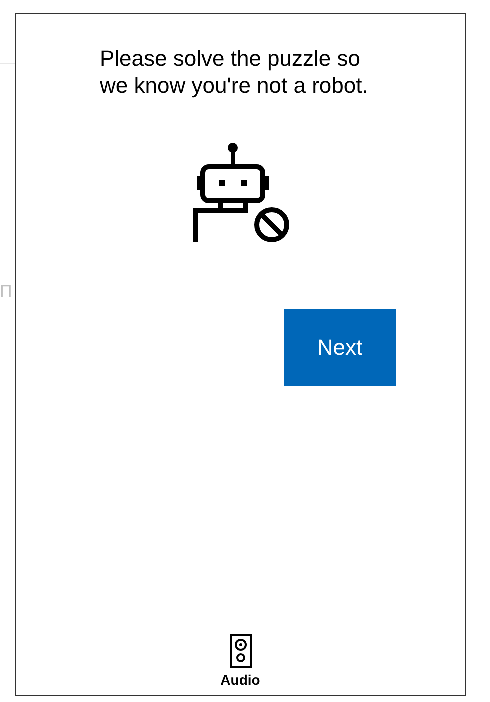 This screenshot has width=490, height=702. I want to click on speaker-icon, so click(241, 651).